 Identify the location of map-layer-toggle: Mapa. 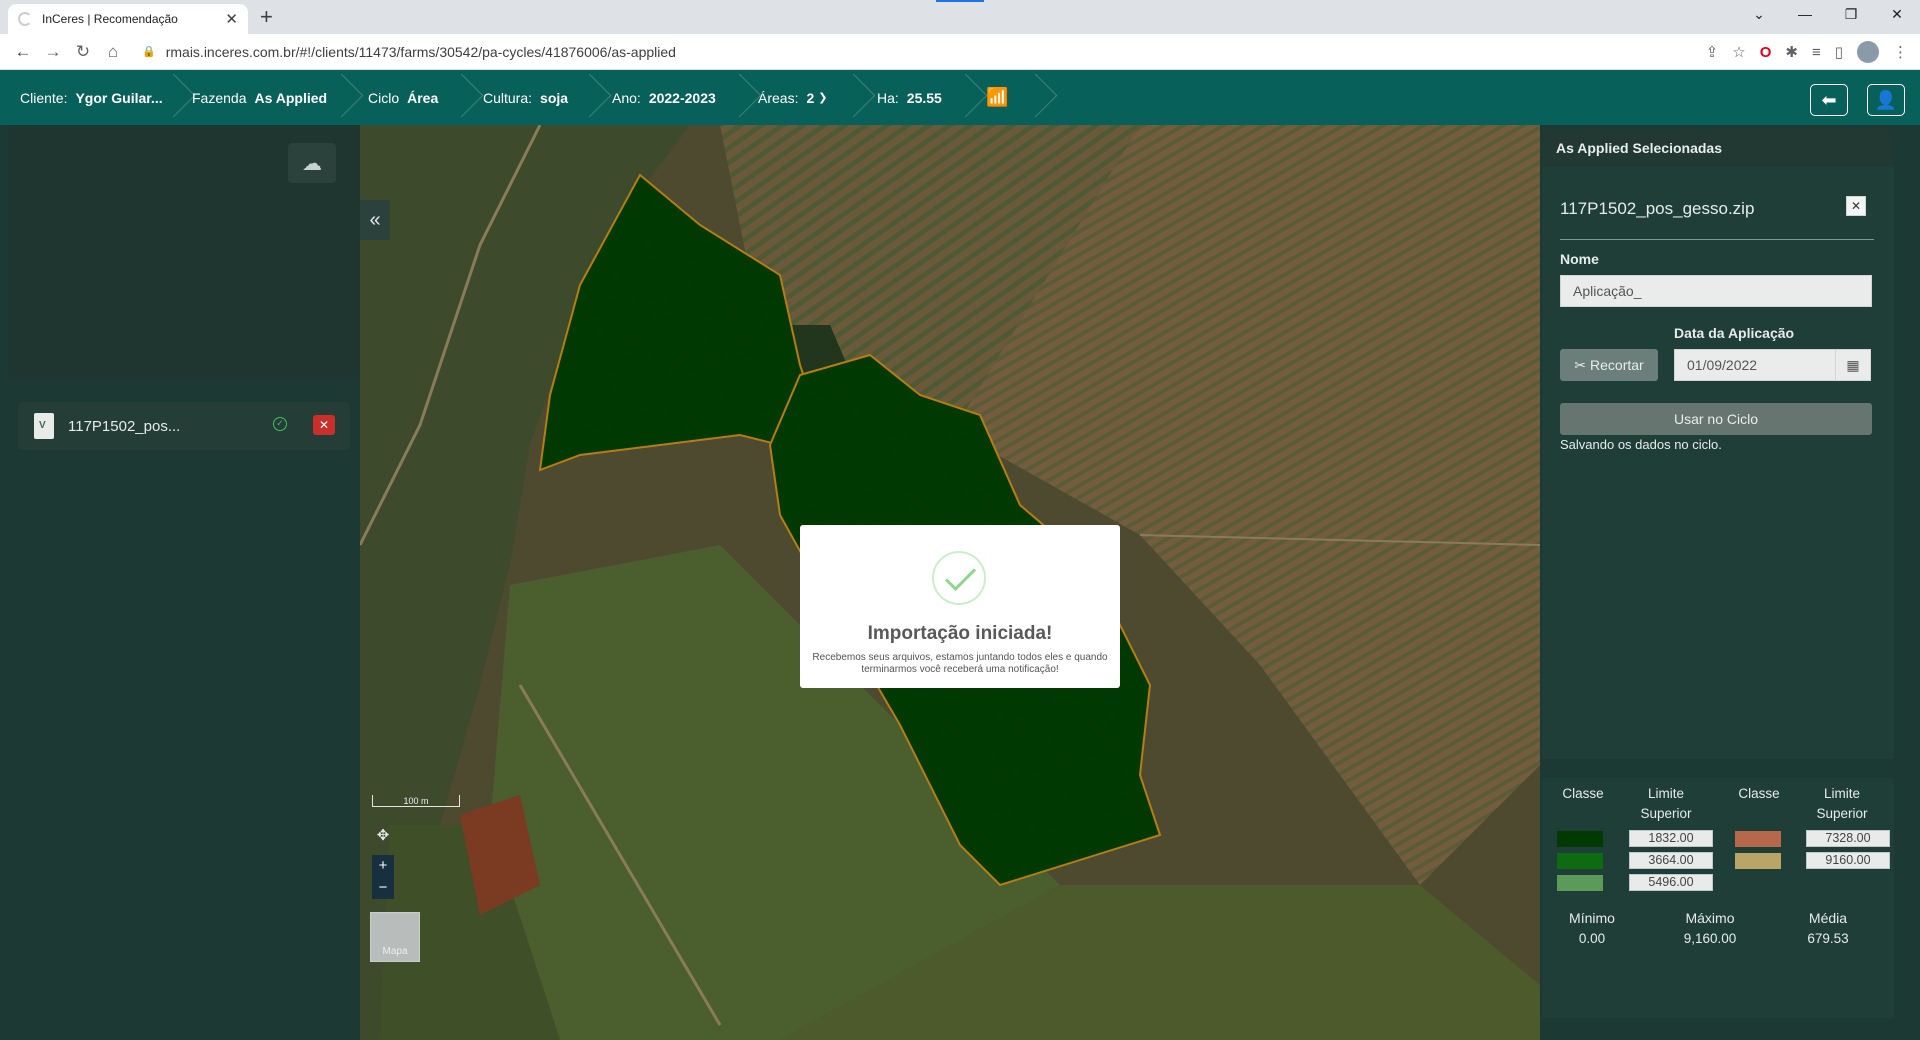
(395, 937).